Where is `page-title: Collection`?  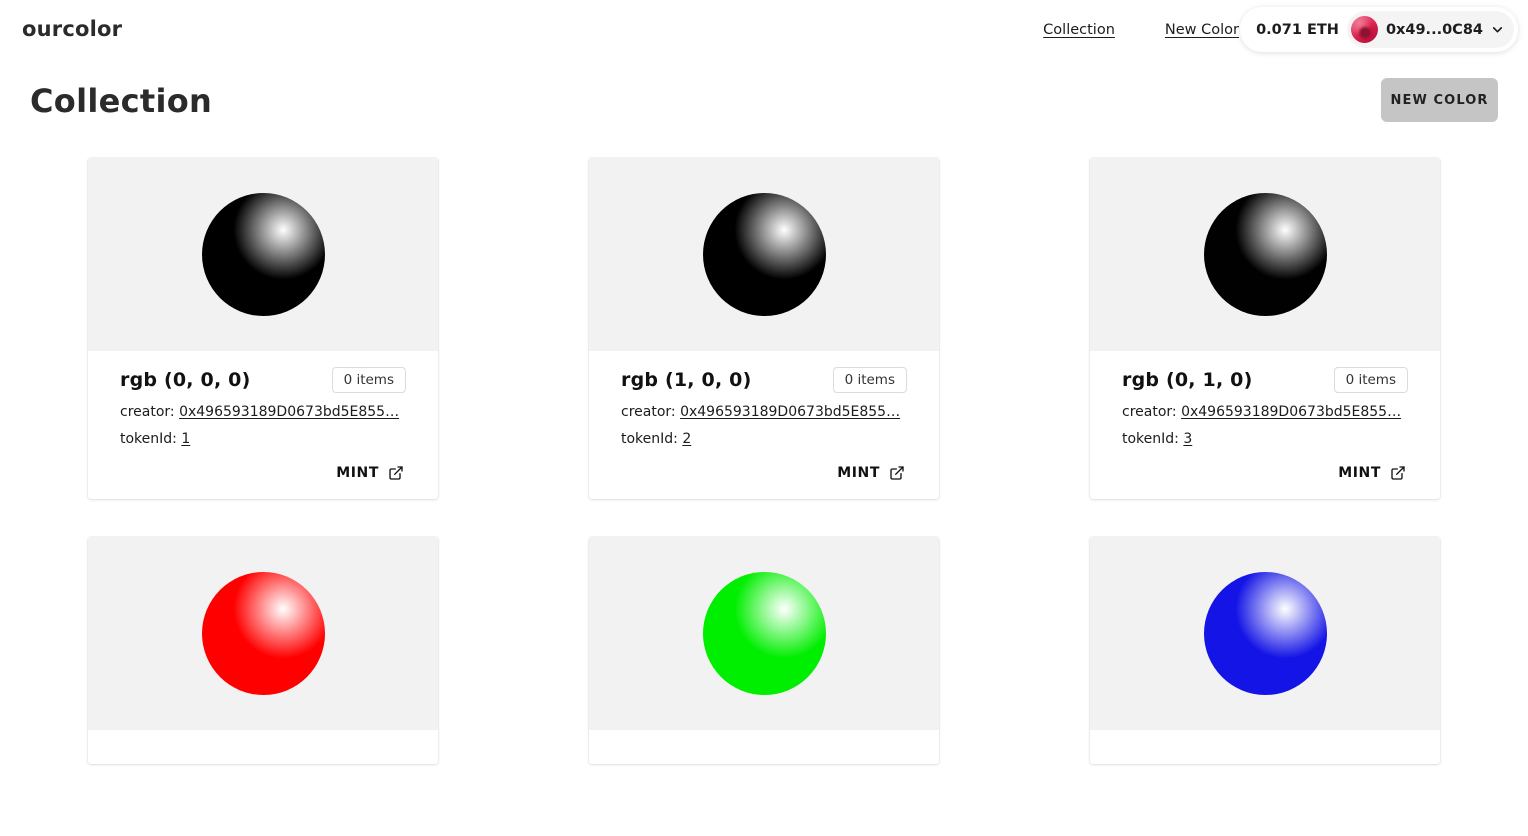 page-title: Collection is located at coordinates (121, 101).